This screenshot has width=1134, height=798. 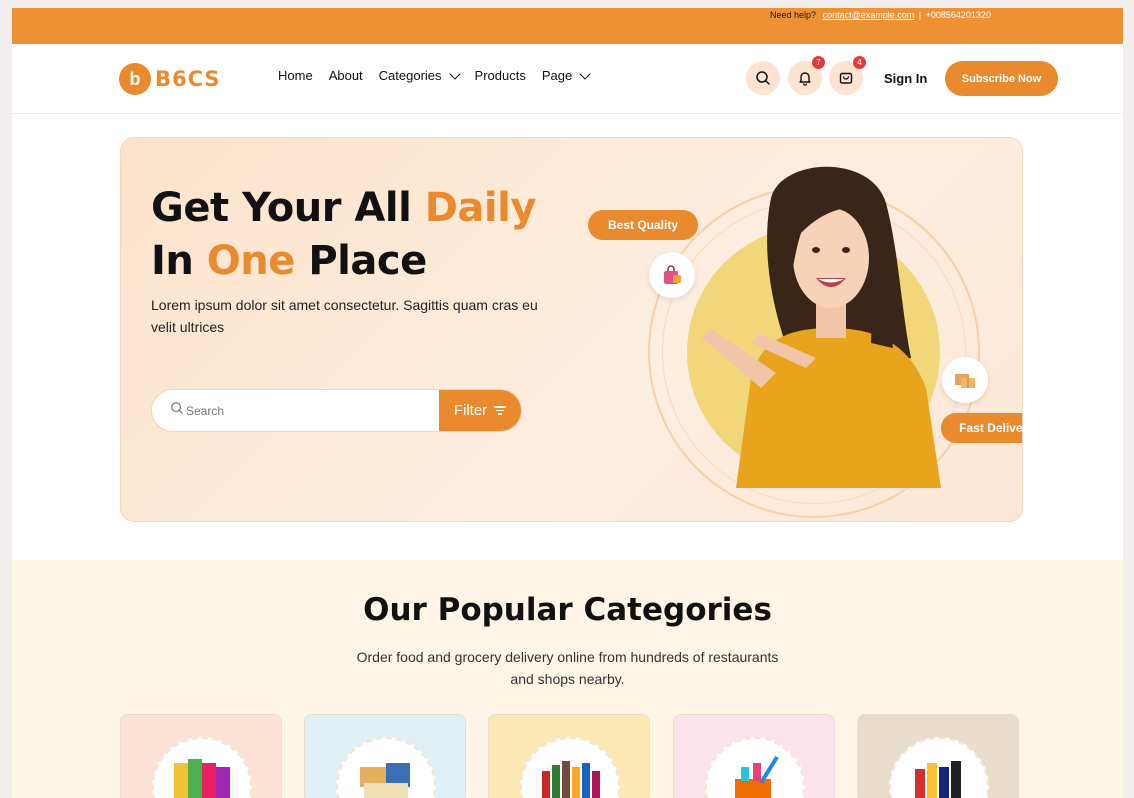 I want to click on bag-icon, so click(x=846, y=78).